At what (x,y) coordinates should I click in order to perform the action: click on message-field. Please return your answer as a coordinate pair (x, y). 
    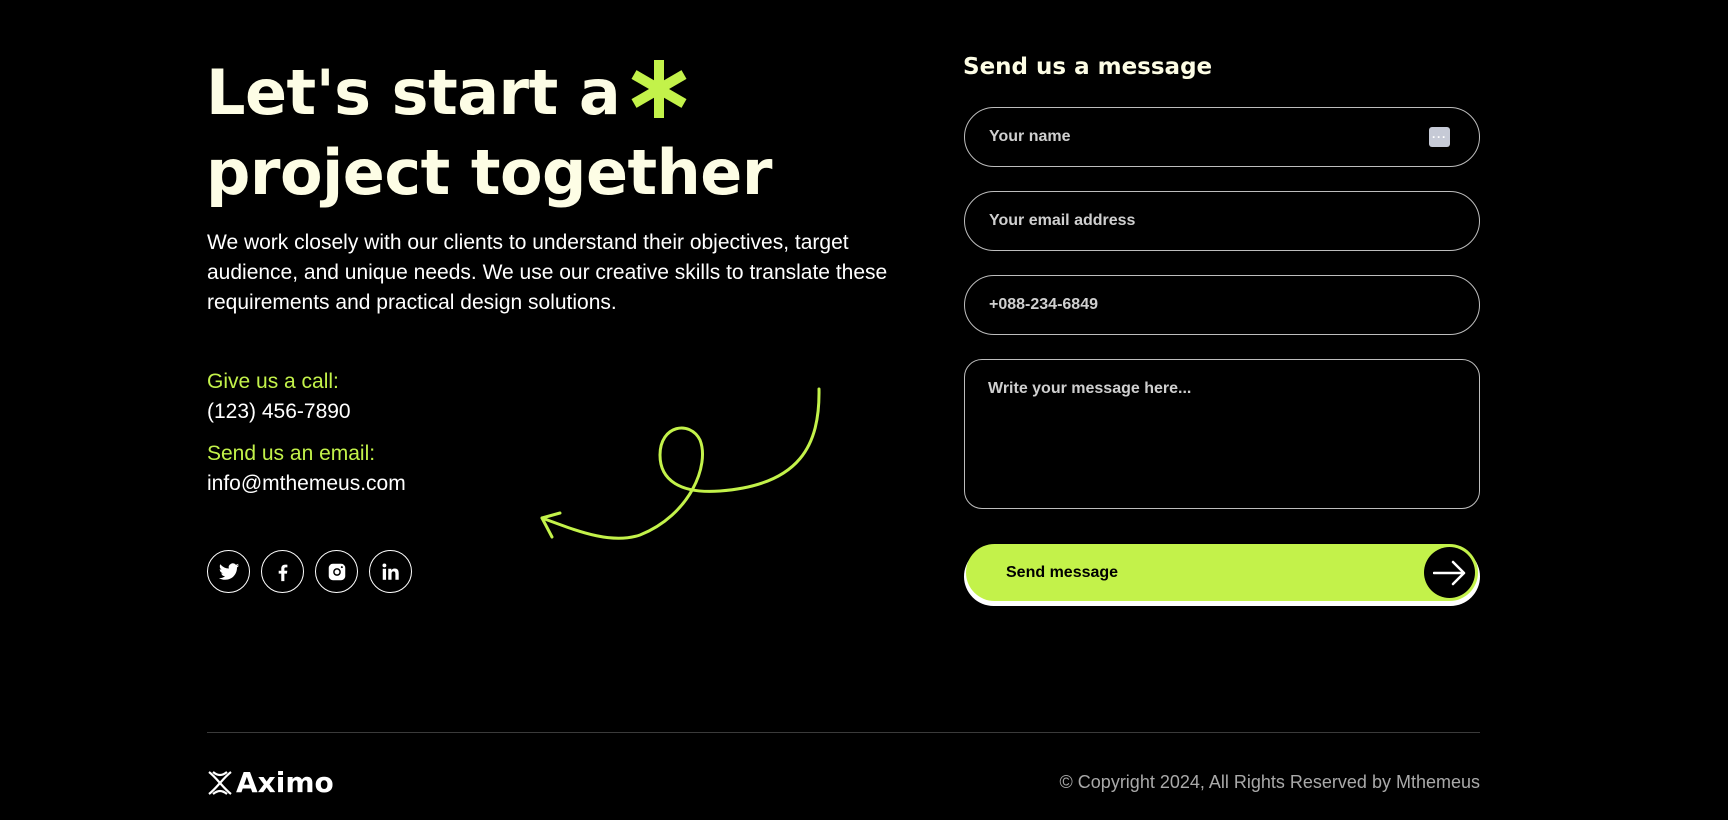
    Looking at the image, I should click on (1222, 434).